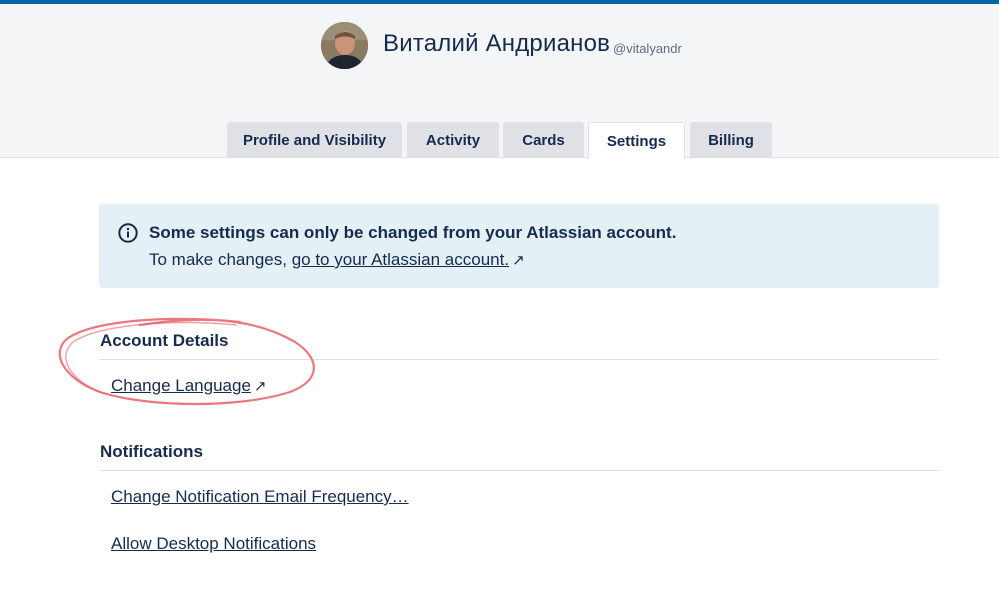 Image resolution: width=999 pixels, height=592 pixels. What do you see at coordinates (128, 233) in the screenshot?
I see `info-icon` at bounding box center [128, 233].